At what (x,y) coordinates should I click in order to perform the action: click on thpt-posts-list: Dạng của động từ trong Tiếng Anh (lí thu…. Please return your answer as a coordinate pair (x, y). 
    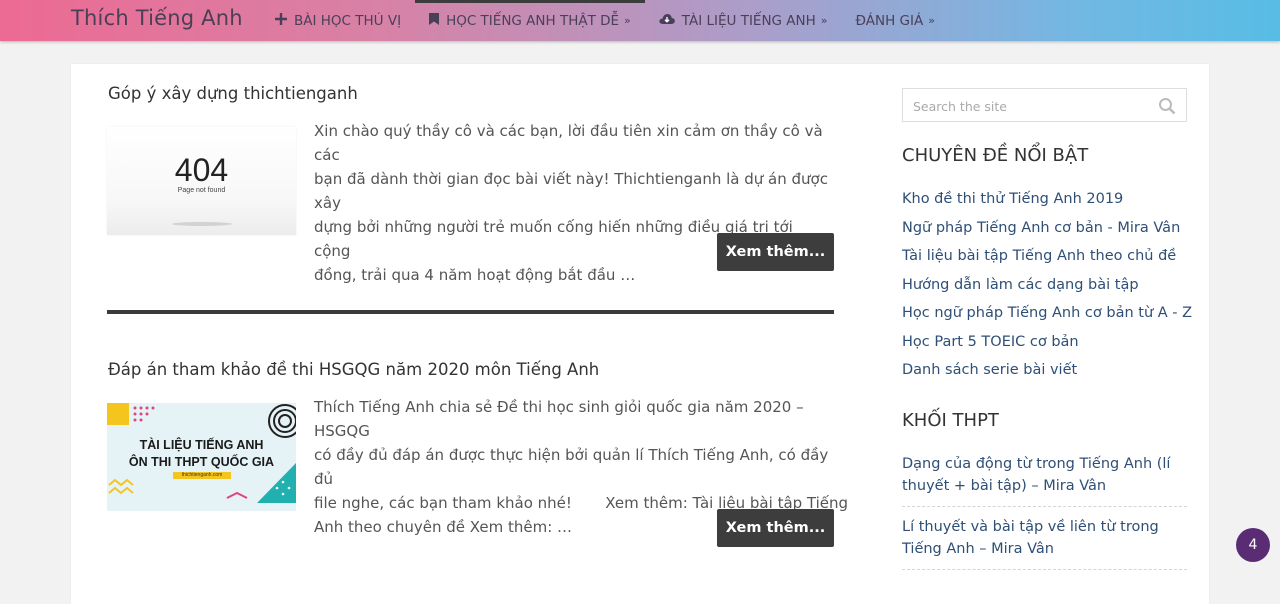
    Looking at the image, I should click on (1044, 516).